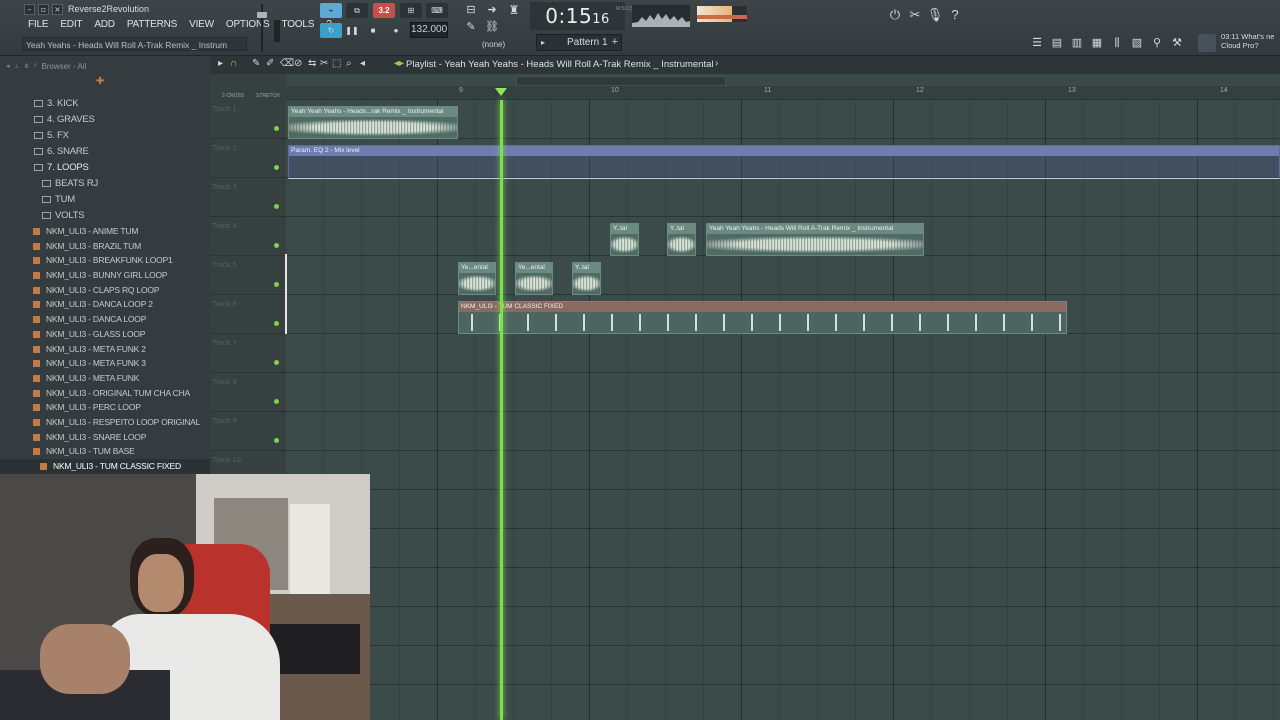 The image size is (1280, 720). I want to click on menu-patterns: PATTERNS, so click(152, 25).